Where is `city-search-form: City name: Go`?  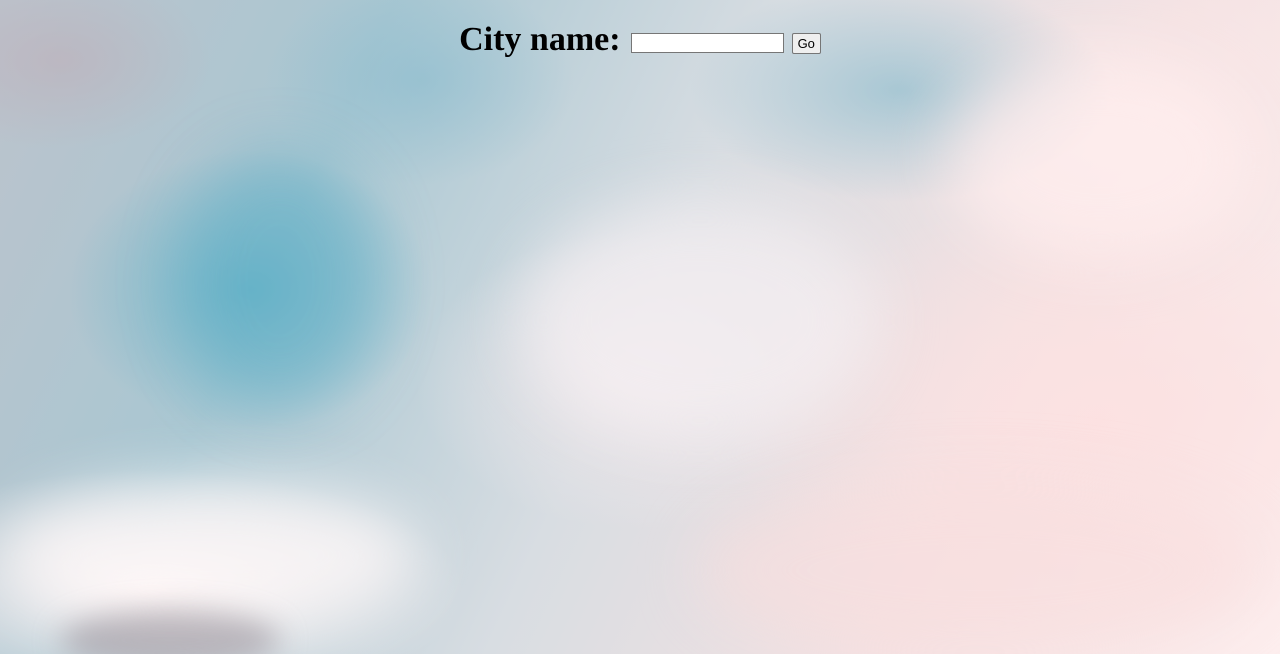 city-search-form: City name: Go is located at coordinates (640, 40).